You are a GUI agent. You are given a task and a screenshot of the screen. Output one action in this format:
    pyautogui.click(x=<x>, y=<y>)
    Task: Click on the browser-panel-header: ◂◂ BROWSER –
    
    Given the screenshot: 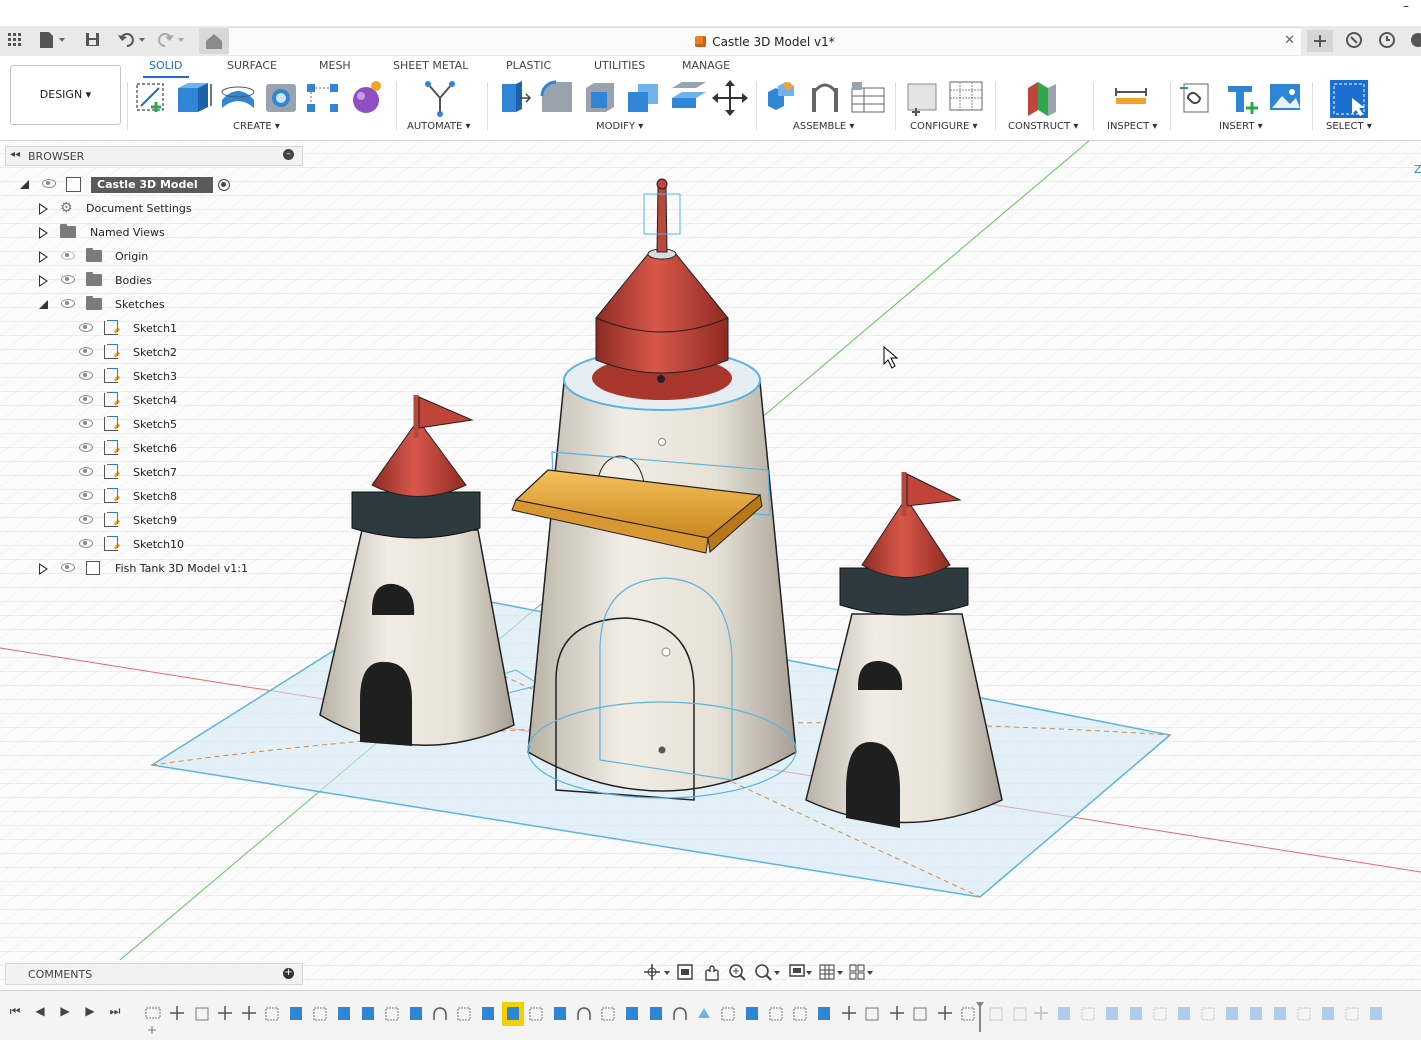 What is the action you would take?
    pyautogui.click(x=154, y=156)
    